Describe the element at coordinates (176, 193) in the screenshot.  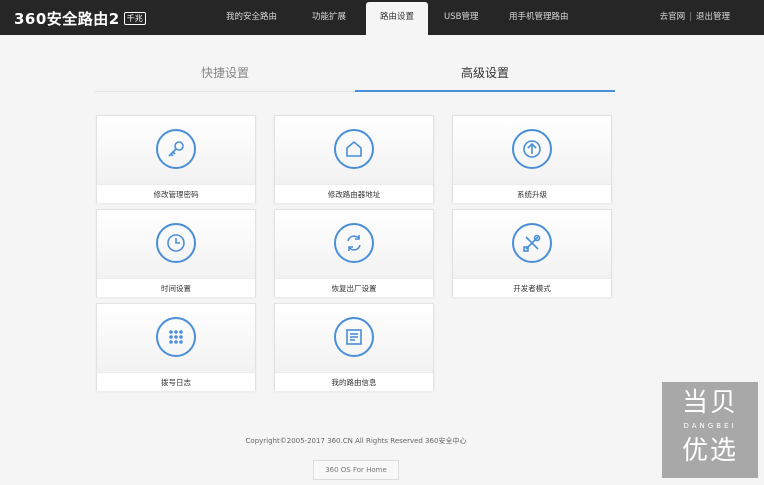
I see `card-label: 修改管理密码` at that location.